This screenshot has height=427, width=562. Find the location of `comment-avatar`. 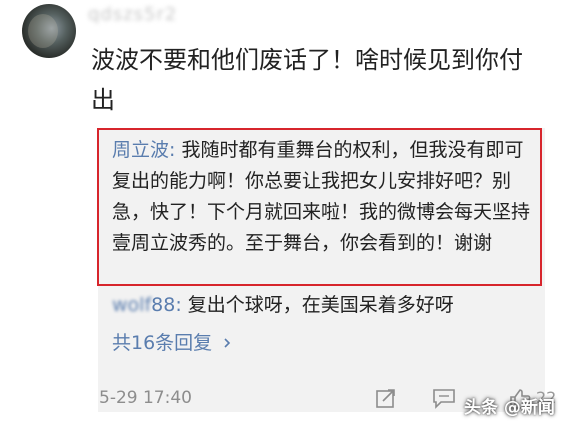

comment-avatar is located at coordinates (49, 31).